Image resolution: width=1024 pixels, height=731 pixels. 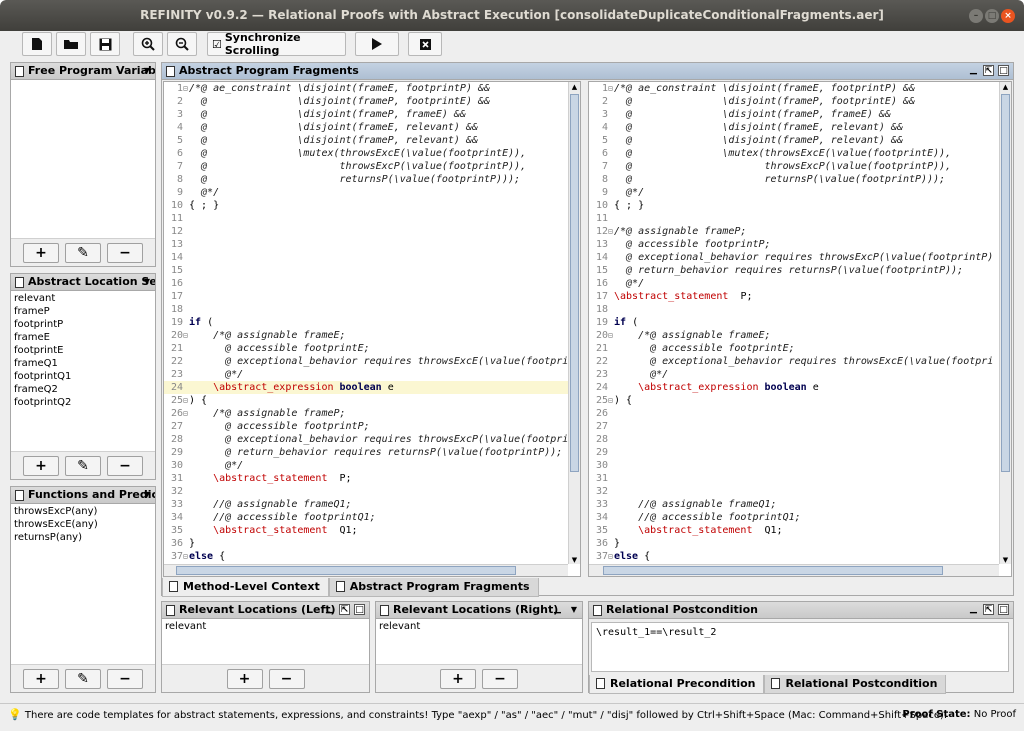 What do you see at coordinates (83, 71) in the screenshot?
I see `free-variables-header: Free Program Variabl ▼` at bounding box center [83, 71].